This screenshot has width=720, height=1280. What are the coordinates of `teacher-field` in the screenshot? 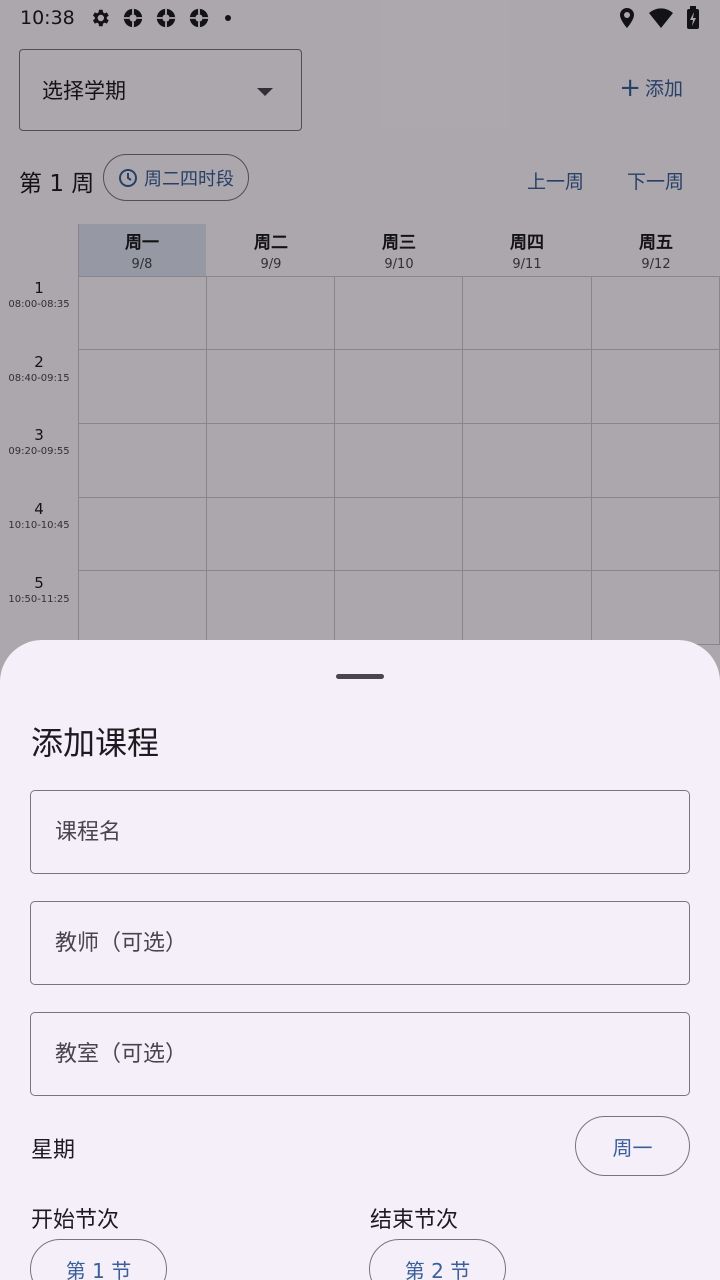 It's located at (360, 943).